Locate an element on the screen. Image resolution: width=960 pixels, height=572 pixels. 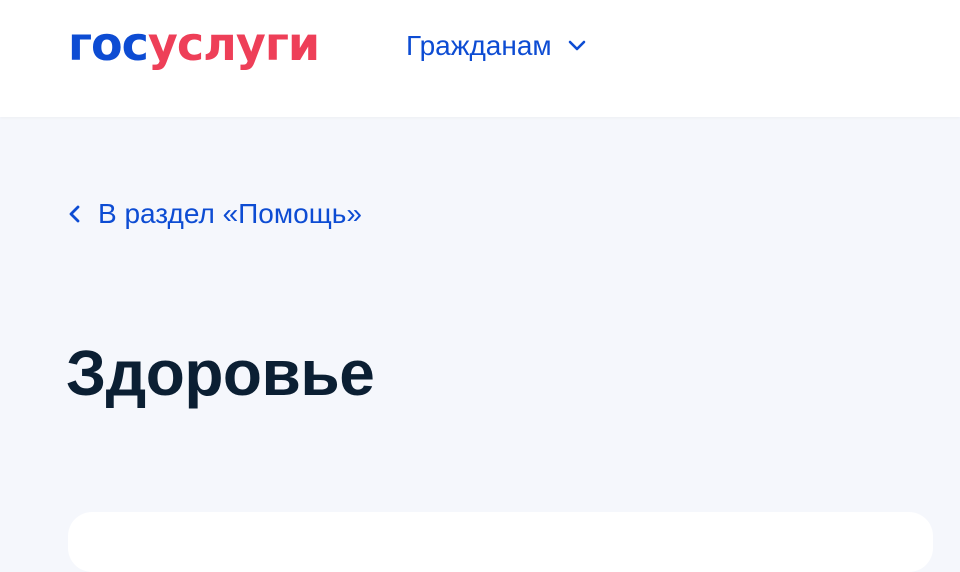
page-title: Здоровье is located at coordinates (220, 373).